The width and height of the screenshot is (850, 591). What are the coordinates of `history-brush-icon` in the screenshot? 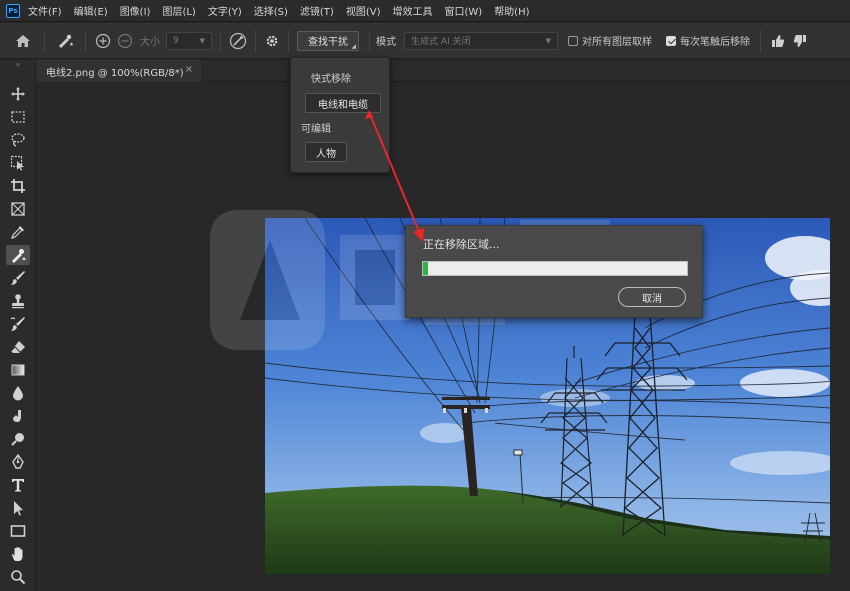 It's located at (17, 324).